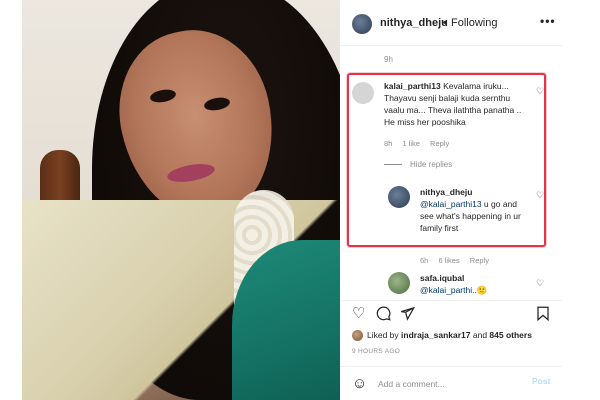  Describe the element at coordinates (424, 260) in the screenshot. I see `reply-time: 6h` at that location.